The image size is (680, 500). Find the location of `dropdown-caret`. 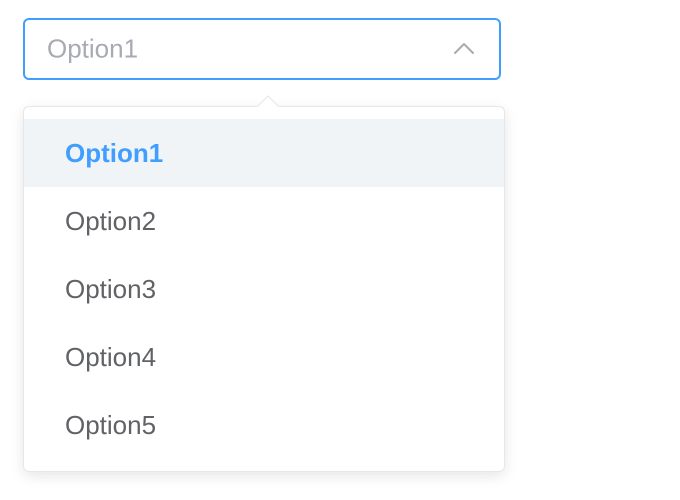

dropdown-caret is located at coordinates (268, 101).